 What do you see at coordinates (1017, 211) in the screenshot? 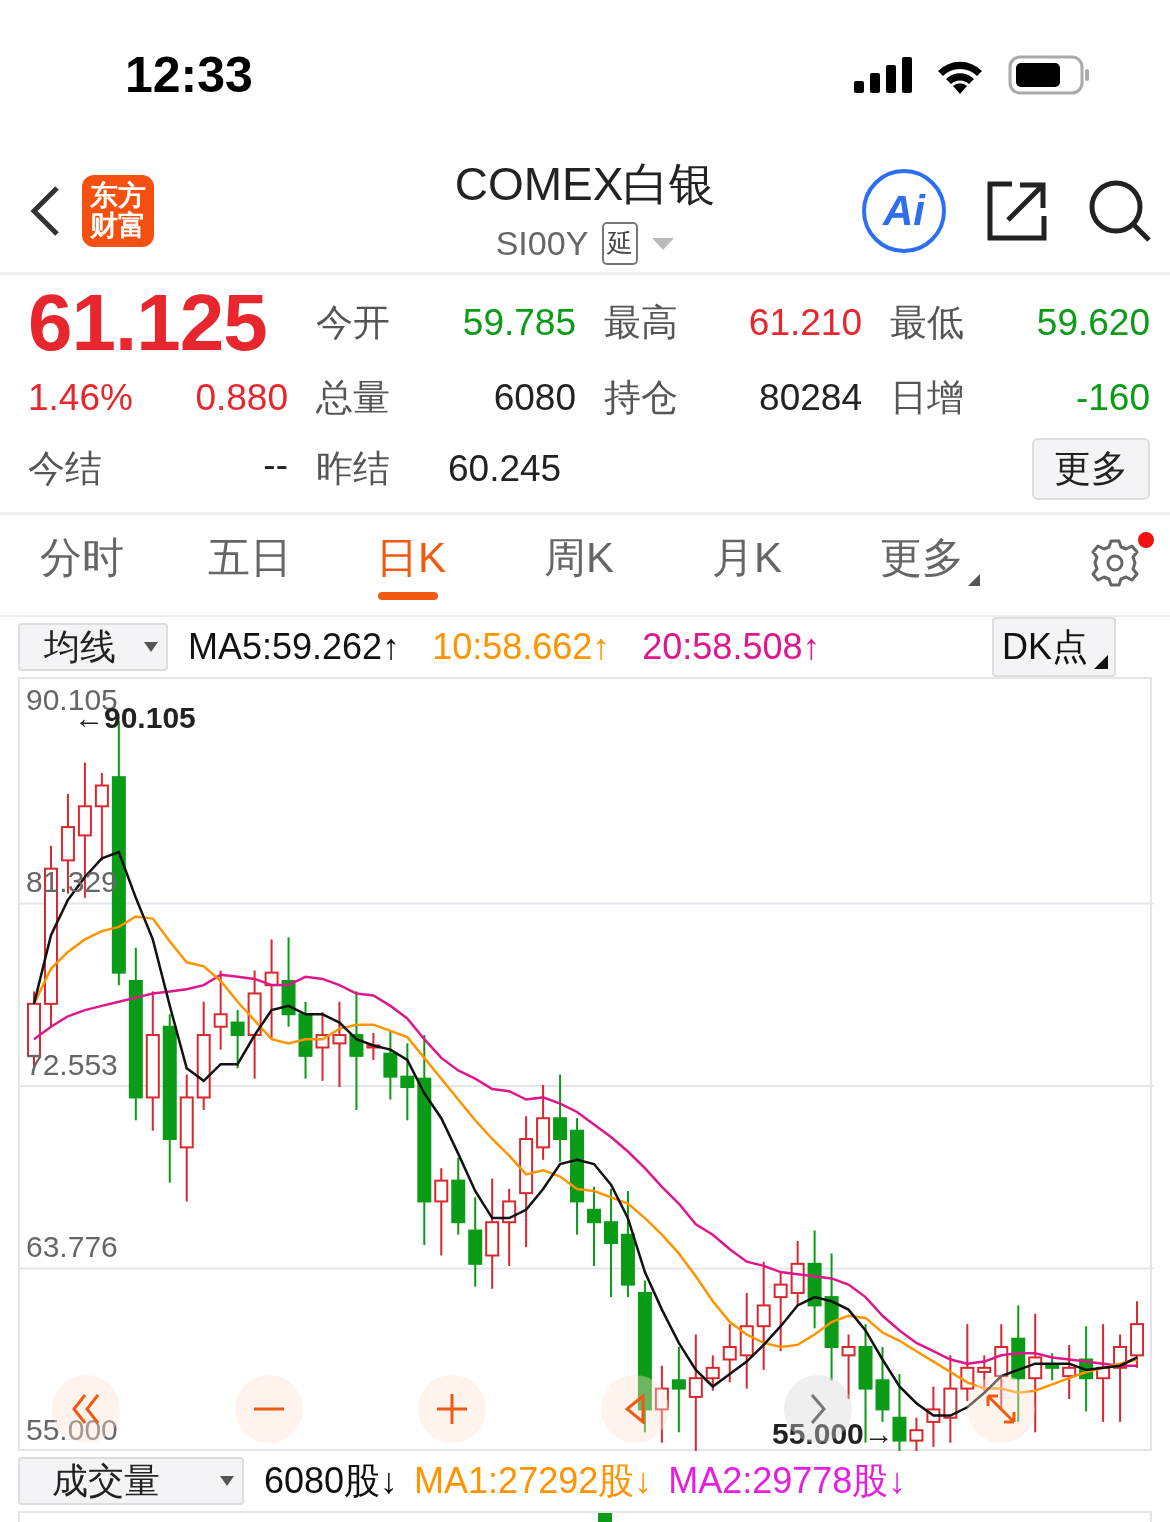
I see `share-icon` at bounding box center [1017, 211].